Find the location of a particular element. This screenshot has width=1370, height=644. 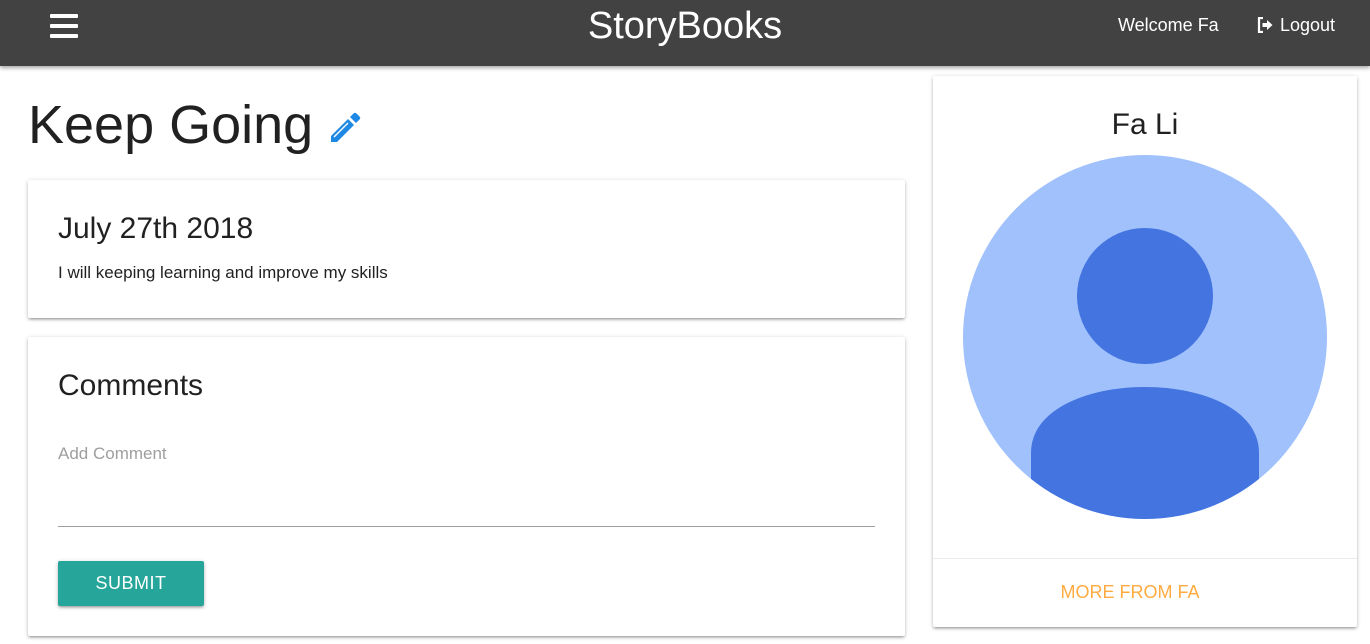

story-date: July 27th 2018 is located at coordinates (156, 228).